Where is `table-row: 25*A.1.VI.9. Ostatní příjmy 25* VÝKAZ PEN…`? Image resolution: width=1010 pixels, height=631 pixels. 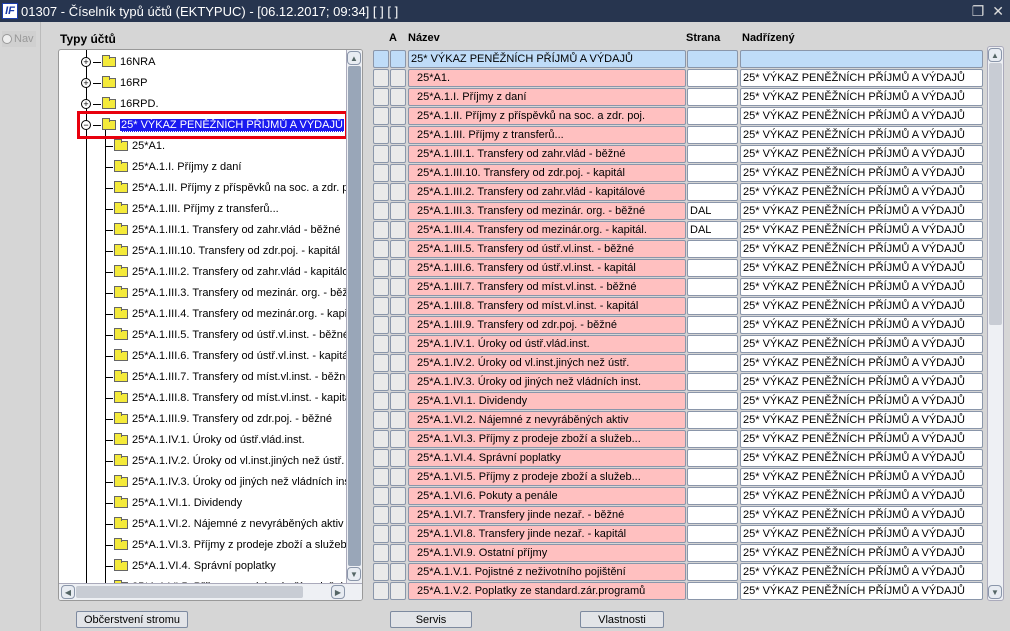
table-row: 25*A.1.VI.9. Ostatní příjmy 25* VÝKAZ PEN… is located at coordinates (678, 553).